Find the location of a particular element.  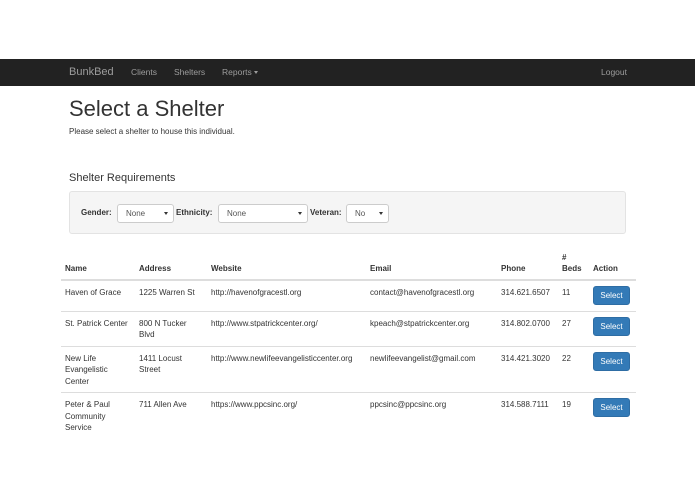

nav-shelters: Shelters is located at coordinates (189, 72).